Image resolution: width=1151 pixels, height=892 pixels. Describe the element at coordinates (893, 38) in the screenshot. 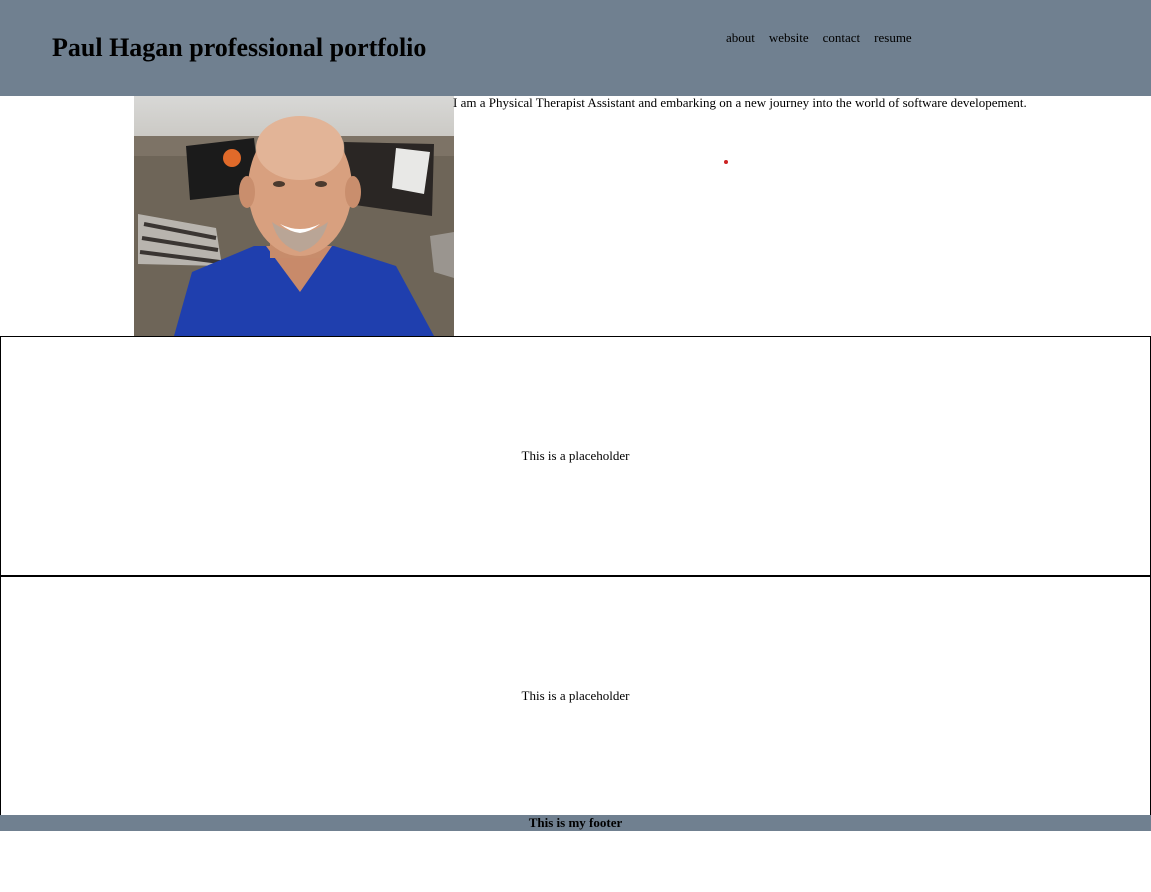

I see `nav-link-resume: resume` at that location.